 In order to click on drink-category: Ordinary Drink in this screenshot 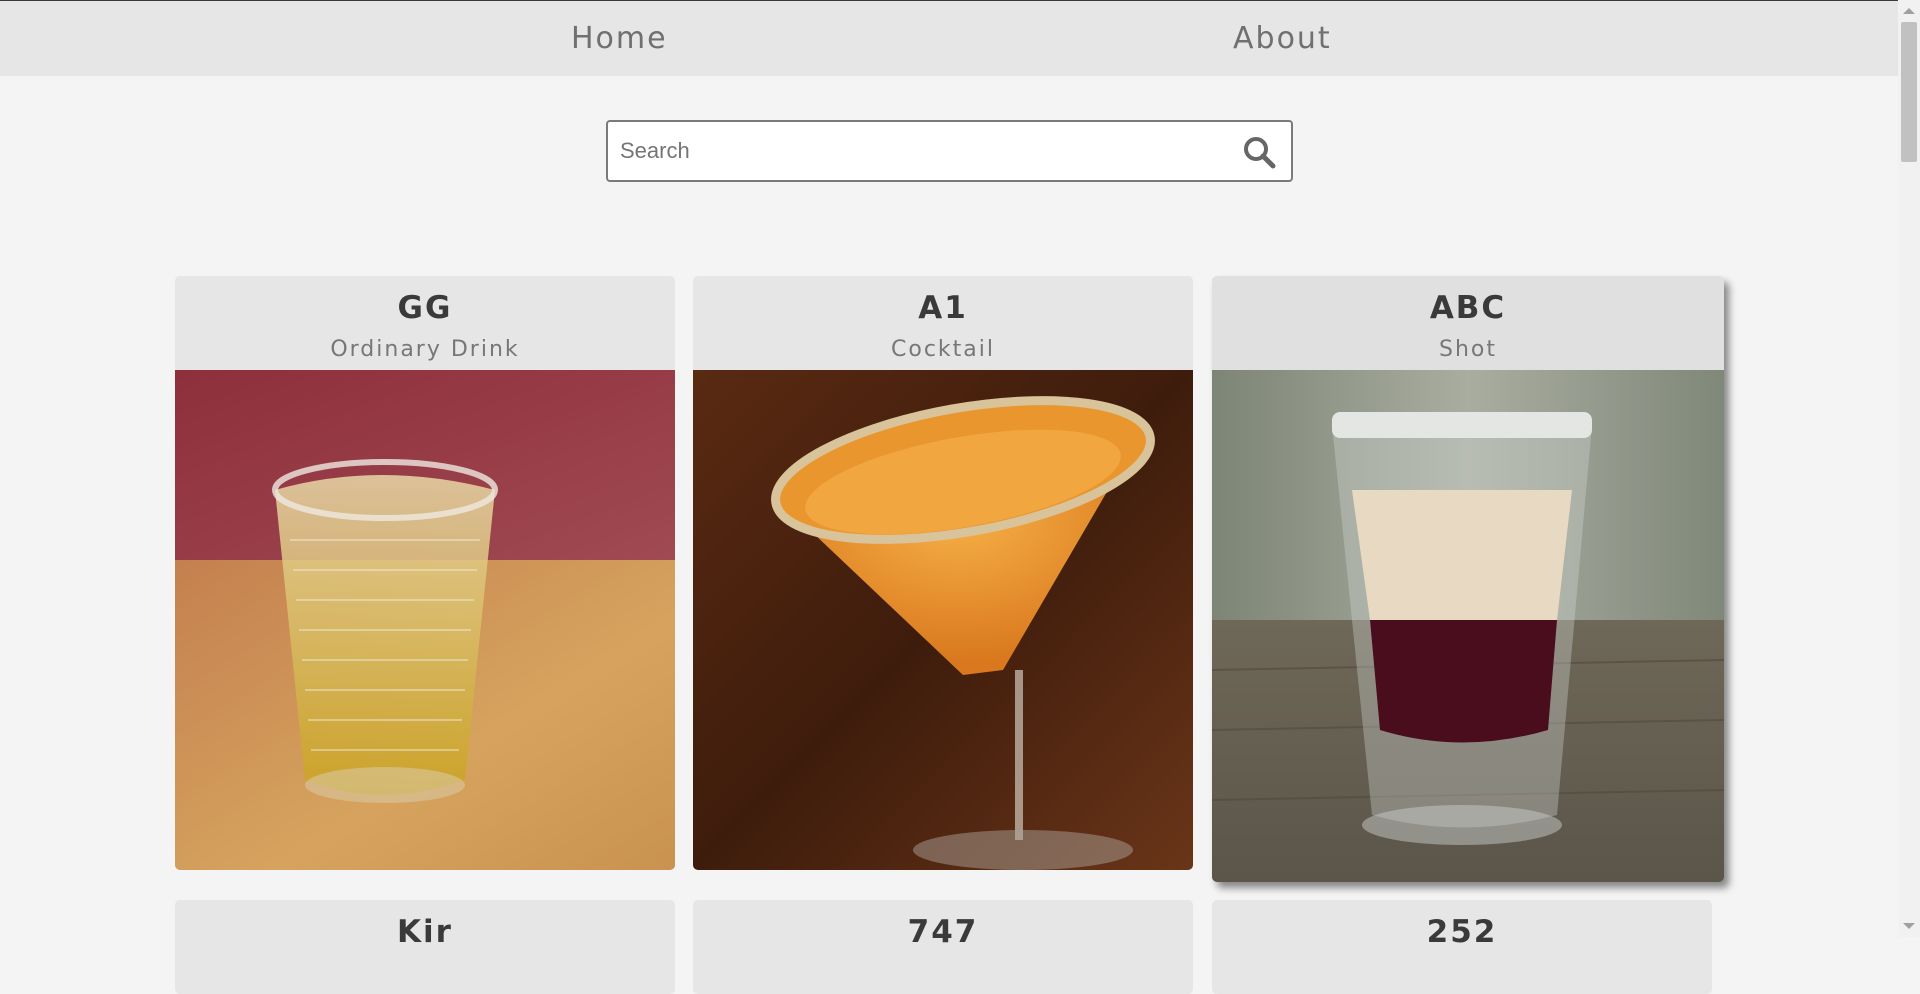, I will do `click(425, 349)`.